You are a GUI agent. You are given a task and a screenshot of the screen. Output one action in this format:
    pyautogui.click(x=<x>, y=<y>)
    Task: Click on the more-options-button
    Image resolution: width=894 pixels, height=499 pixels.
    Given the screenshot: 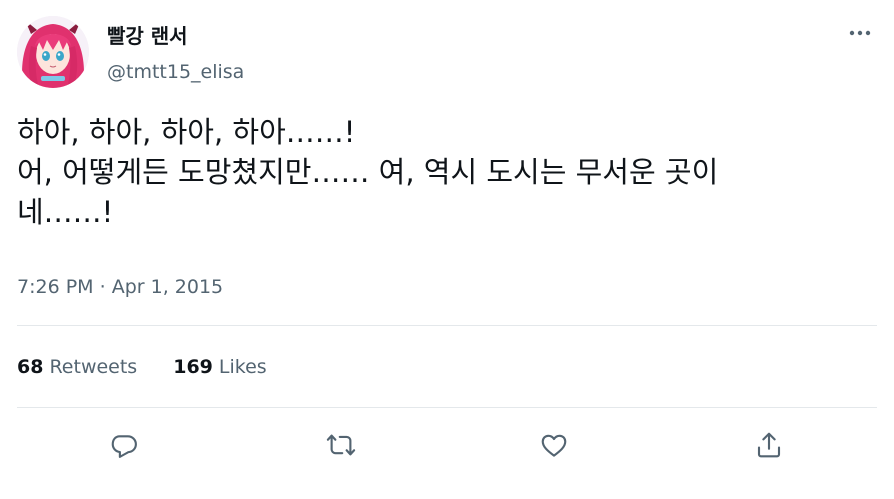 What is the action you would take?
    pyautogui.click(x=860, y=33)
    